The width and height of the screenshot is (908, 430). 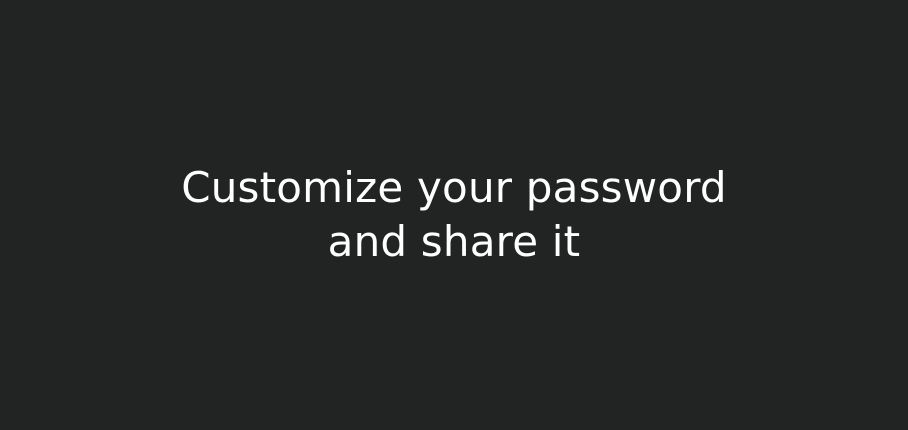 I want to click on headline-line-1: Customize your password, so click(x=454, y=187).